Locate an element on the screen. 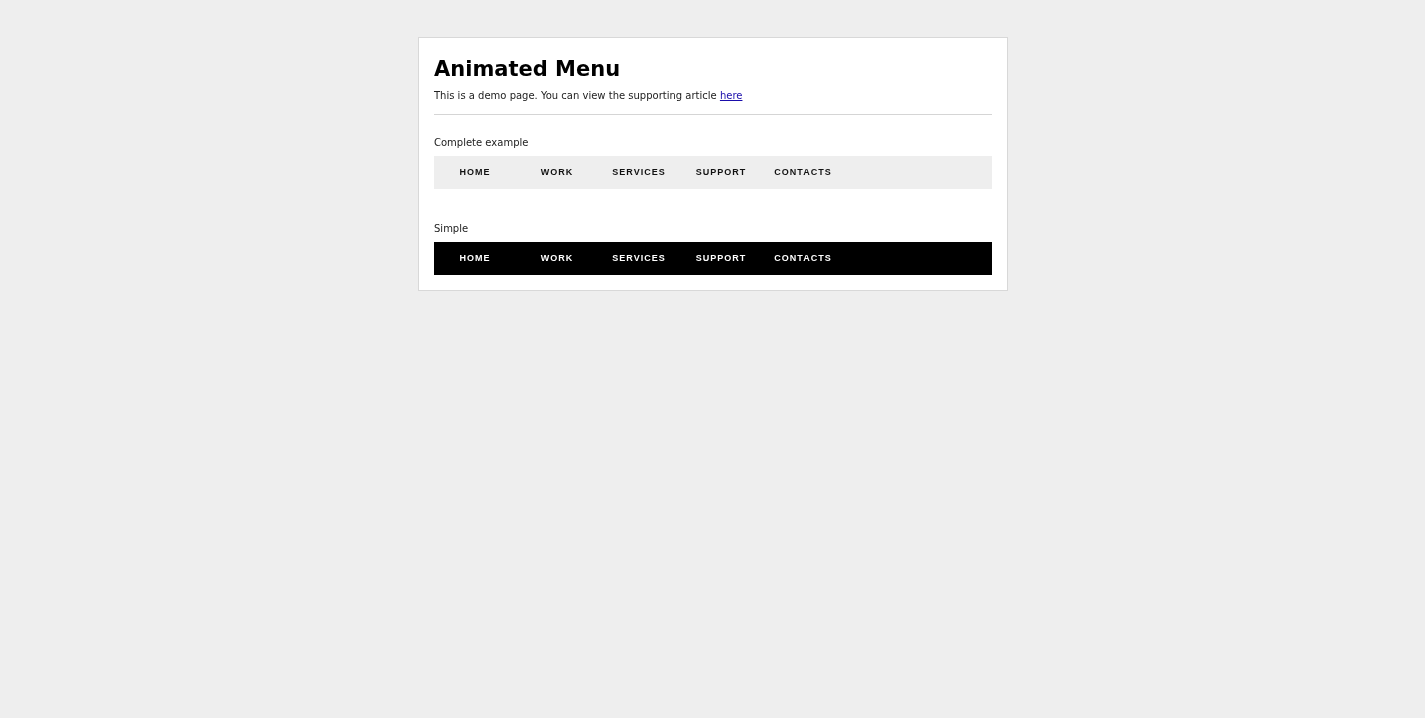  intro-text: This is a demo page. You can view the supporting article here is located at coordinates (588, 96).